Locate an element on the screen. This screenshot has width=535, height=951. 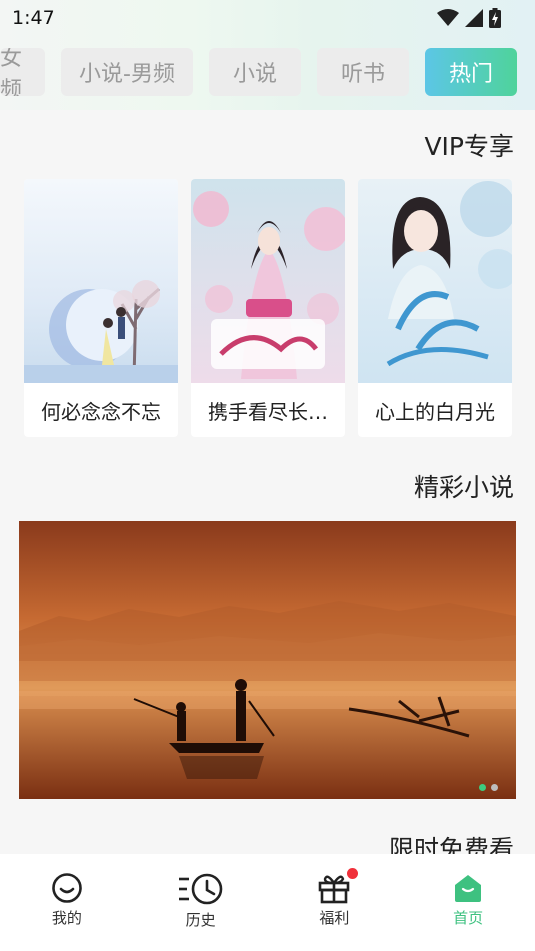
carousel-dot is located at coordinates (494, 787).